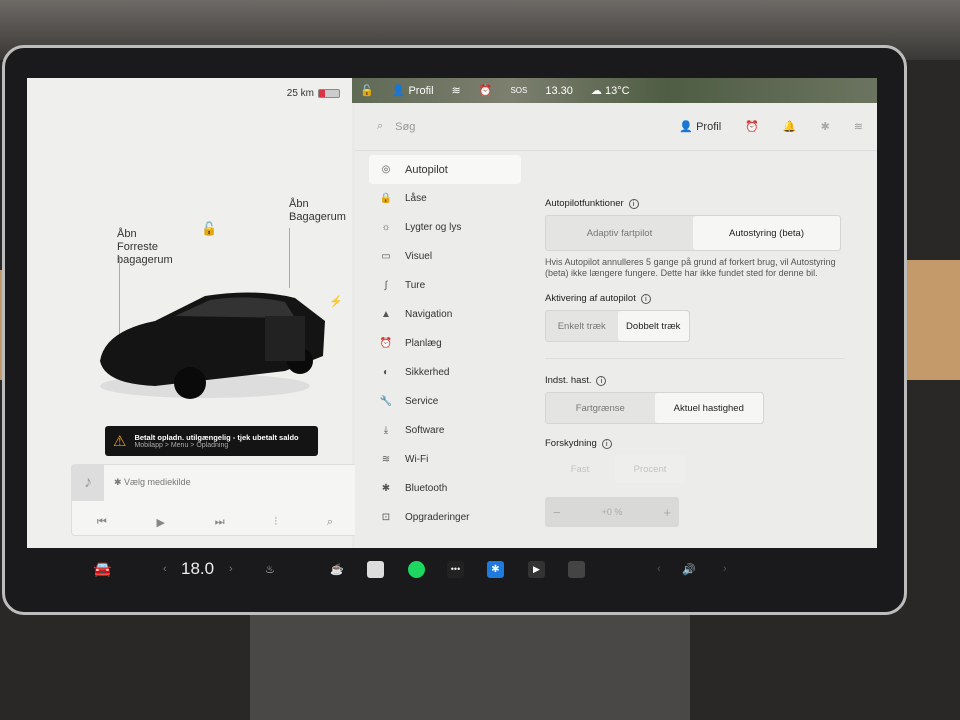  Describe the element at coordinates (299, 204) in the screenshot. I see `trunk-open-text: Åbn` at that location.